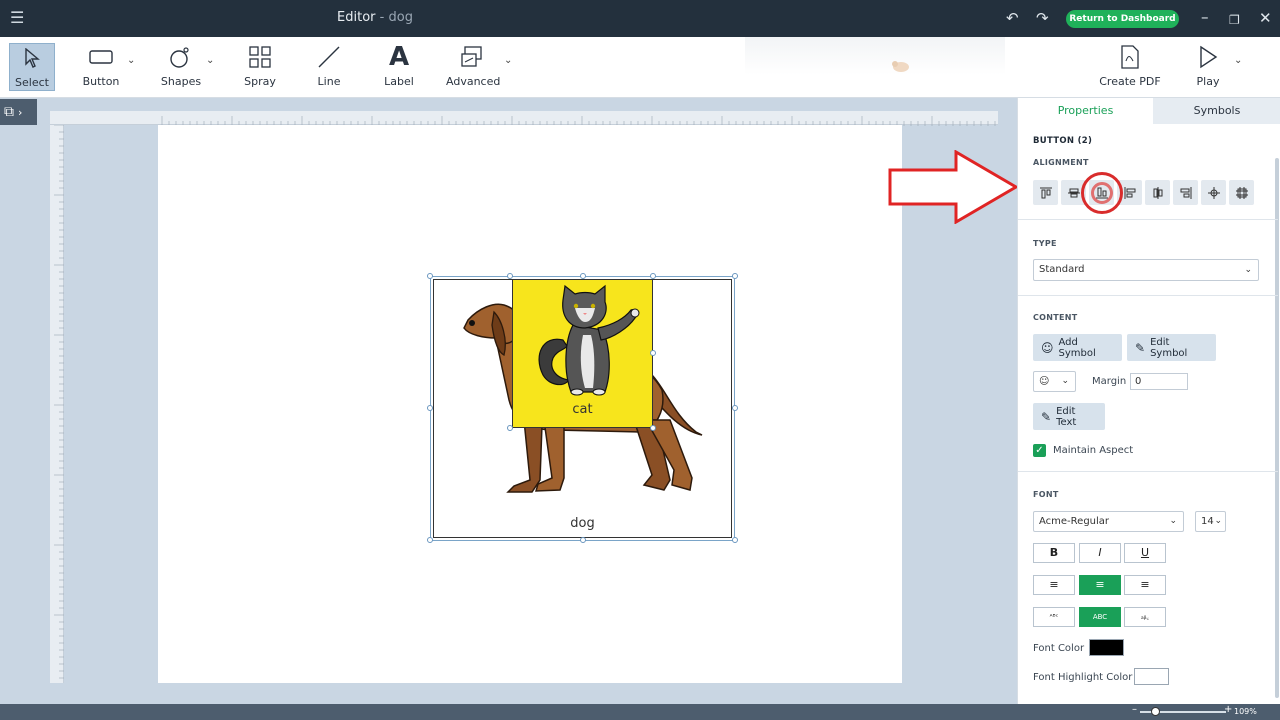  What do you see at coordinates (1100, 585) in the screenshot?
I see `text-align-center-icon: ≡` at bounding box center [1100, 585].